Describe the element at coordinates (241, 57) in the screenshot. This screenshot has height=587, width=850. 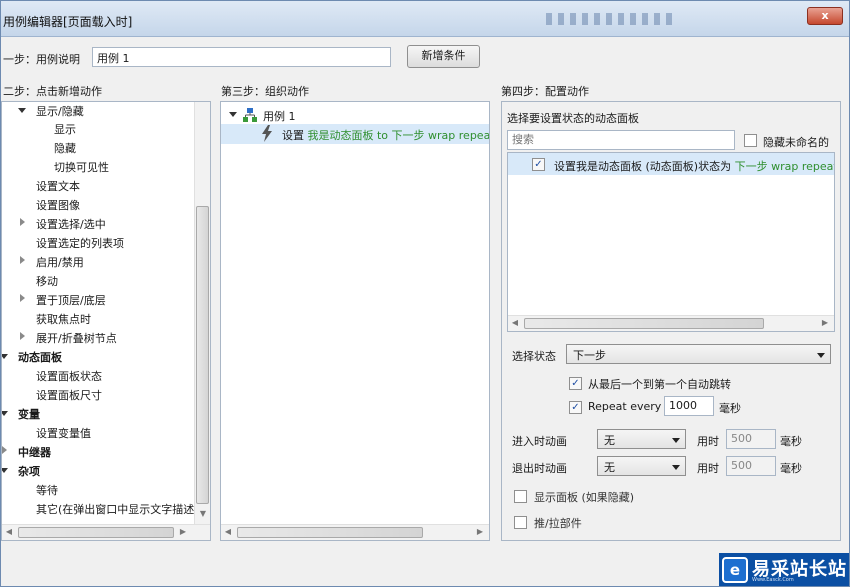
I see `case-description-input: 用例 1` at that location.